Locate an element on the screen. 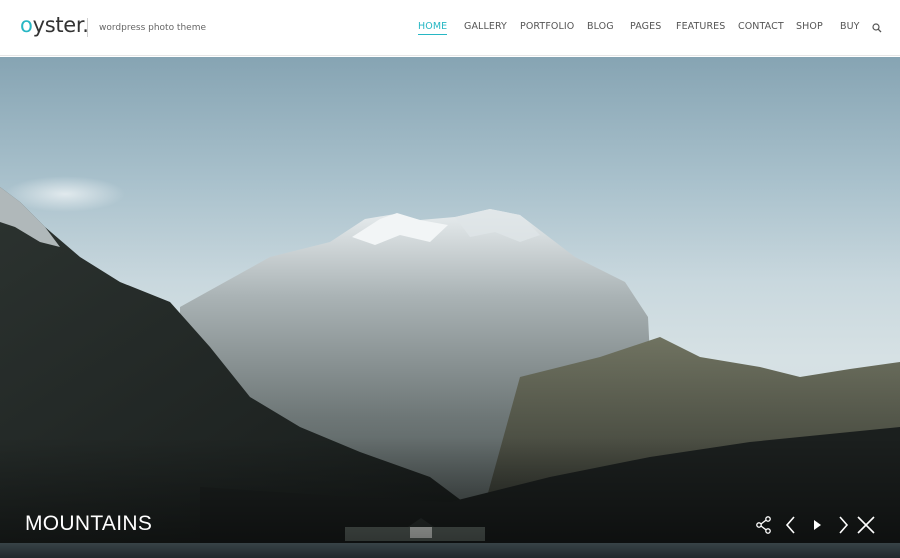 The height and width of the screenshot is (558, 900). search-icon is located at coordinates (877, 28).